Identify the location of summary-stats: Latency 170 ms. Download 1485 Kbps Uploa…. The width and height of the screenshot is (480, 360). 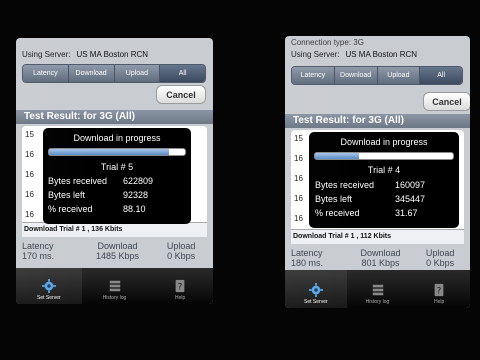
(114, 251).